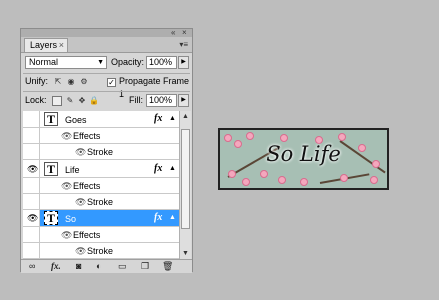 The width and height of the screenshot is (439, 300). What do you see at coordinates (183, 62) in the screenshot?
I see `opacity-slider-button: ▶` at bounding box center [183, 62].